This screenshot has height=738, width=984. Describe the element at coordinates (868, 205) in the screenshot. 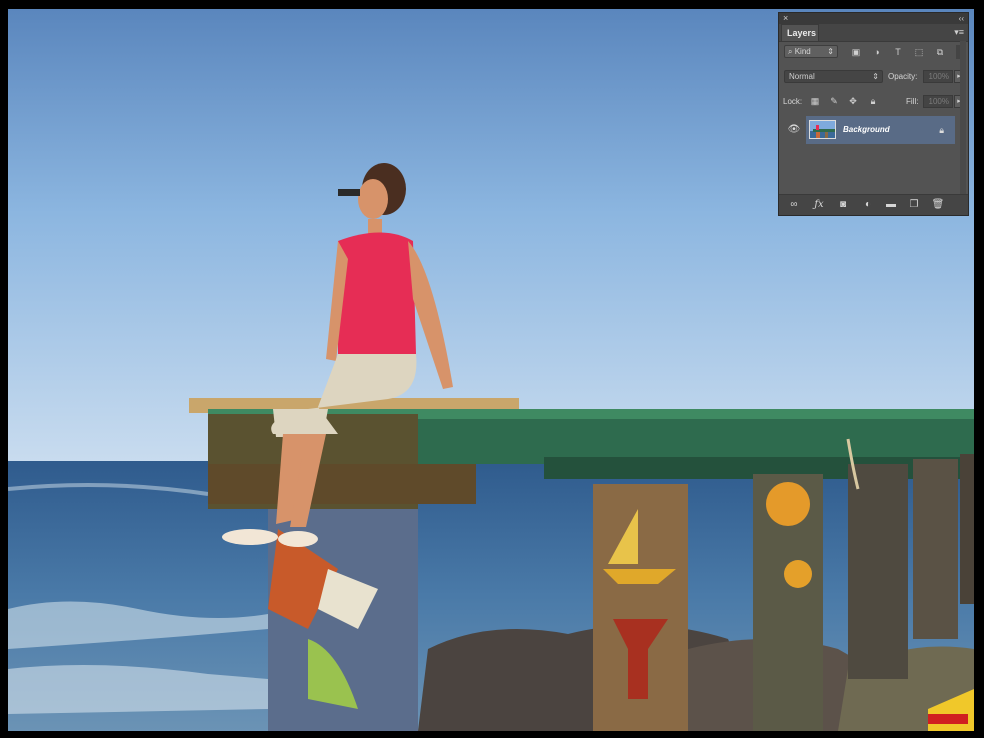

I see `adjustment-layer-icon: ◐` at that location.